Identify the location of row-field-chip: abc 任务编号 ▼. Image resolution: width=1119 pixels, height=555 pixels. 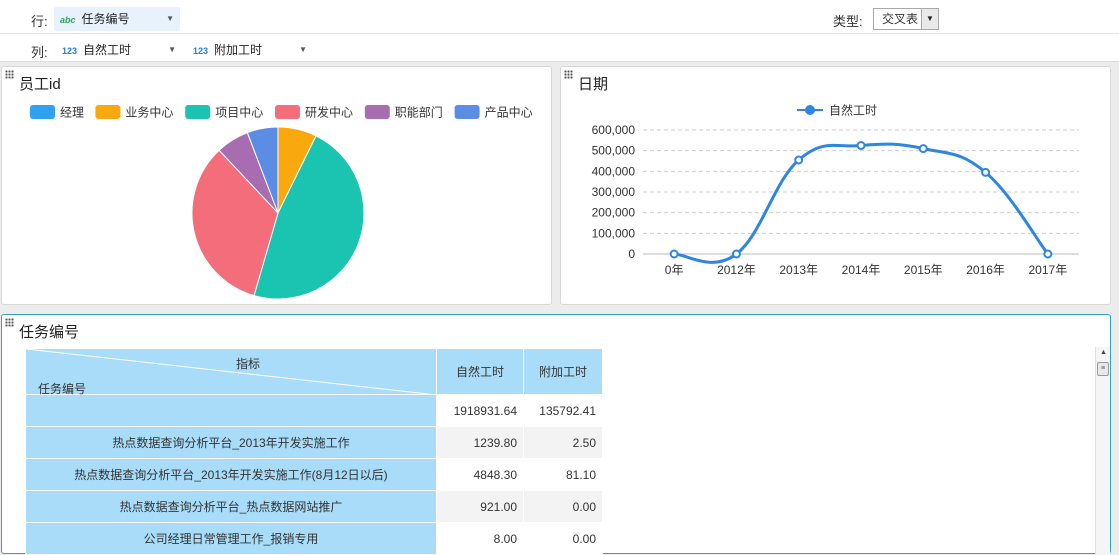
(117, 19).